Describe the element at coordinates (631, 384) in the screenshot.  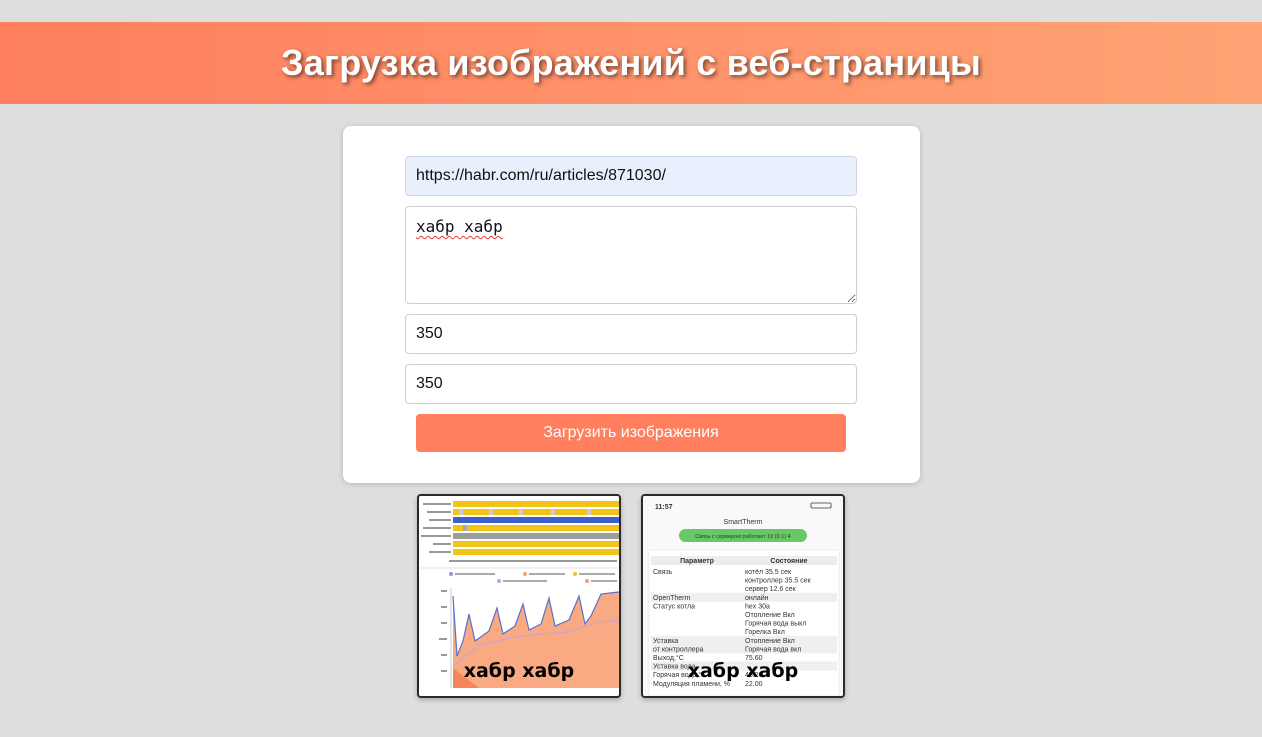
I see `height-input` at that location.